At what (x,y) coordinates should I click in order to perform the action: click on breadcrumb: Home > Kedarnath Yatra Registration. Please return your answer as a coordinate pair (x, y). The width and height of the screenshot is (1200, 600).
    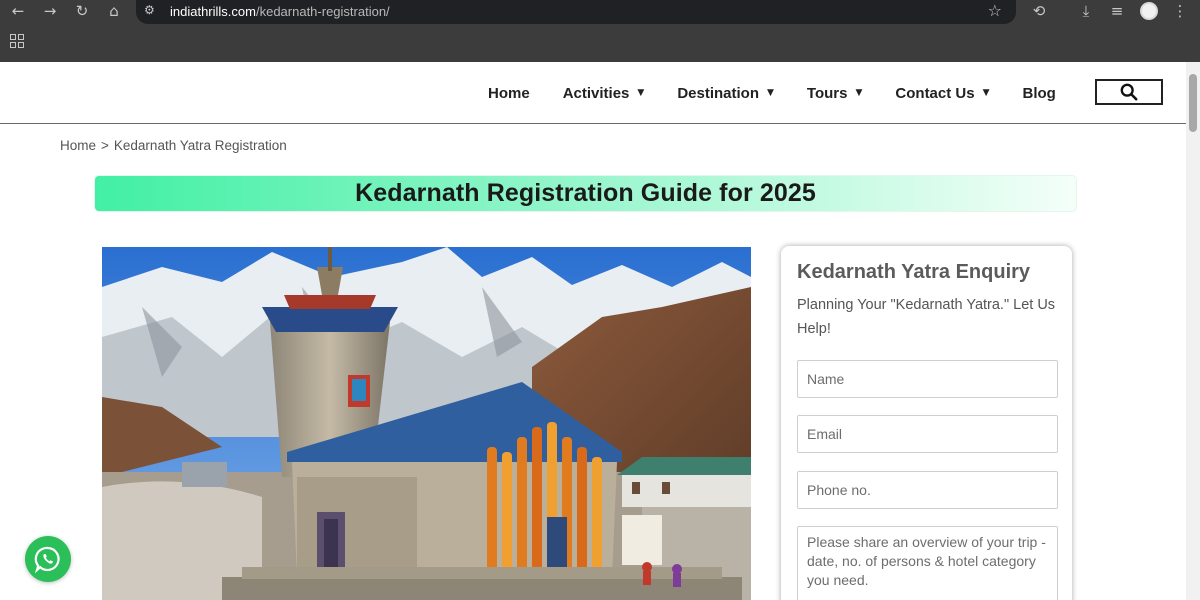
    Looking at the image, I should click on (173, 145).